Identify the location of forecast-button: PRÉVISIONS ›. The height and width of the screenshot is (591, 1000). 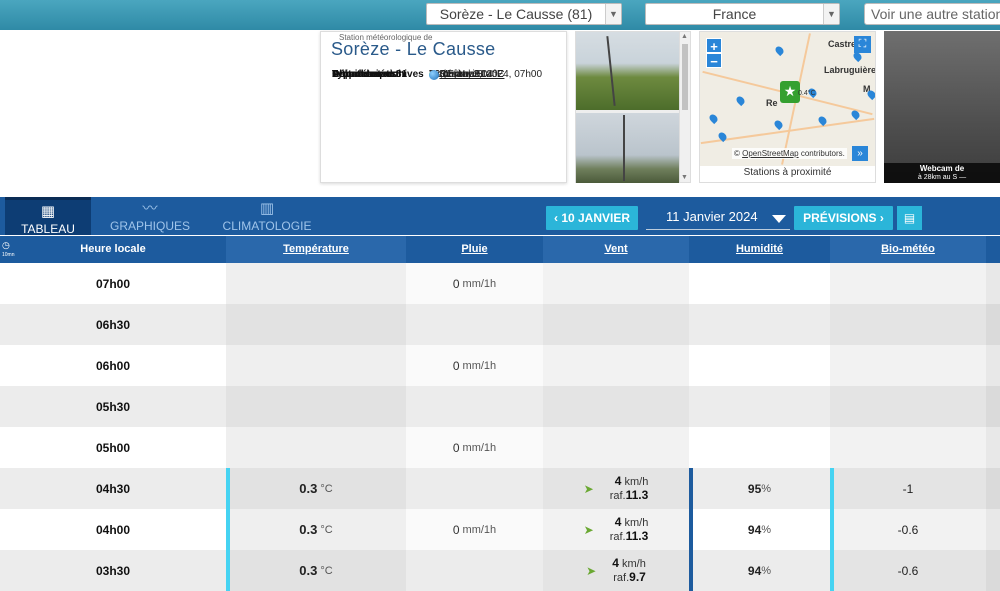
(843, 218).